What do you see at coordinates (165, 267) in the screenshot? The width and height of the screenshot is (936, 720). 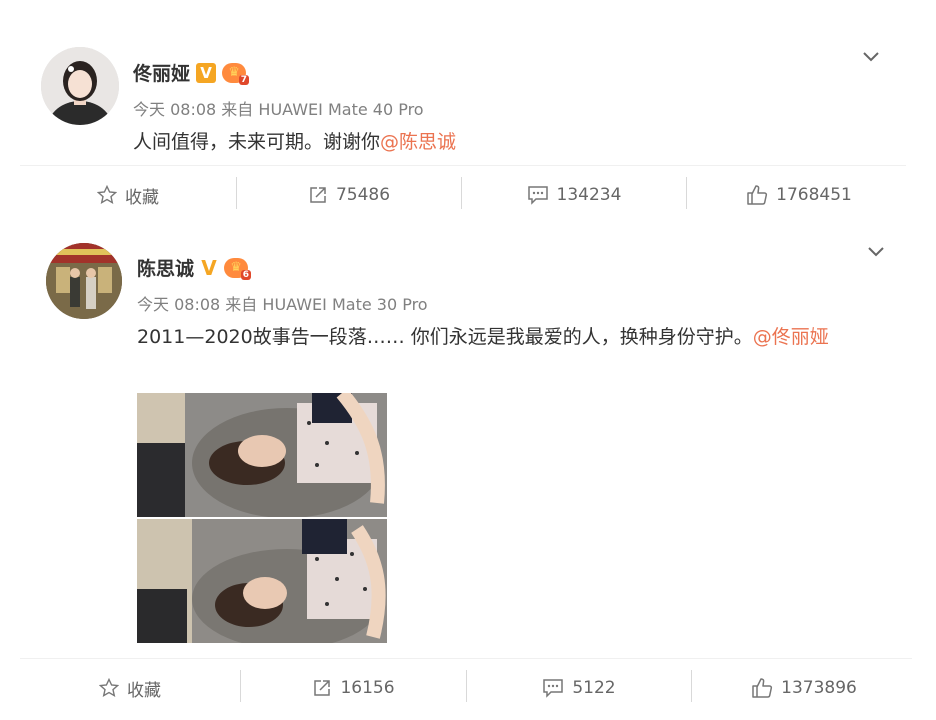 I see `username: 陈思诚` at bounding box center [165, 267].